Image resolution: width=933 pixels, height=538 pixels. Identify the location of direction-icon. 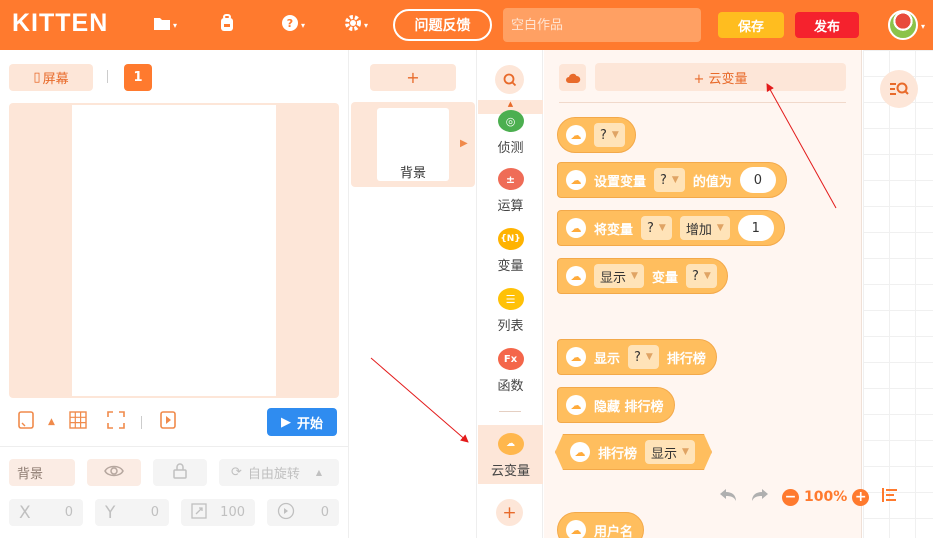
(286, 513).